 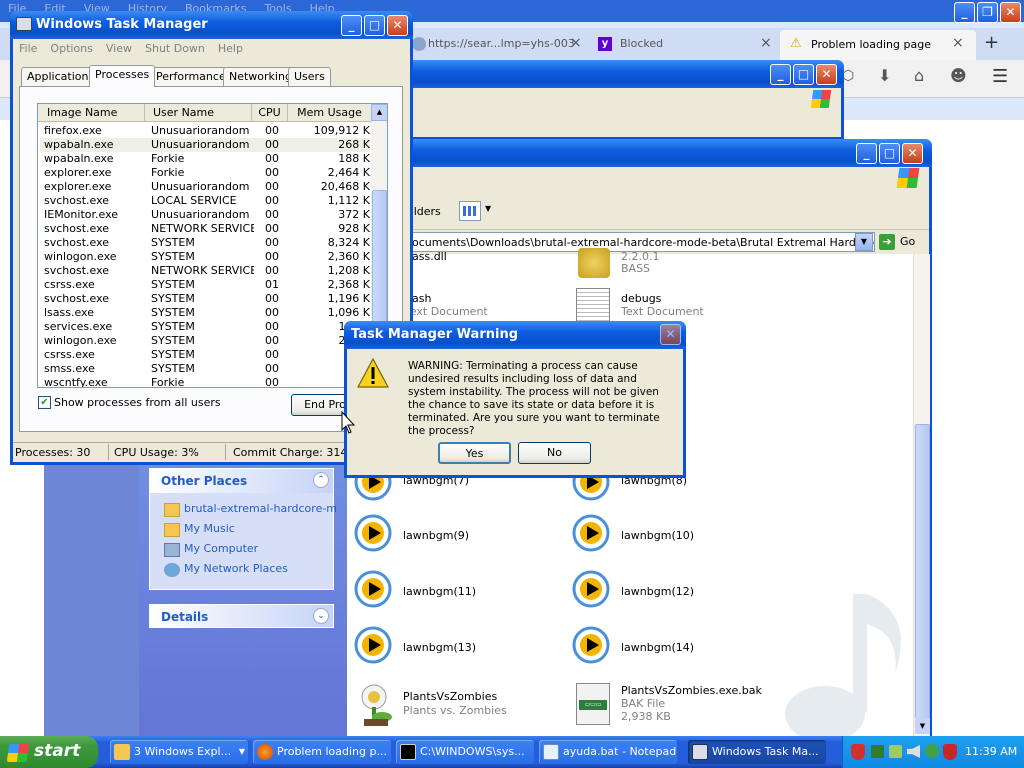 What do you see at coordinates (321, 616) in the screenshot?
I see `expand-chevron-icon: ⌄` at bounding box center [321, 616].